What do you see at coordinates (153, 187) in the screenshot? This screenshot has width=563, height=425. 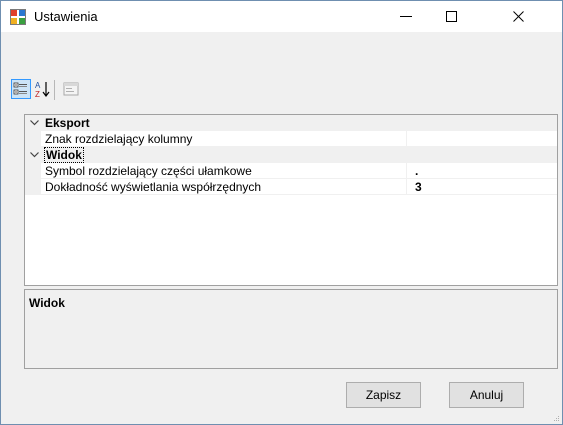 I see `property-name: Dokładność wyświetlania współrzędnych` at bounding box center [153, 187].